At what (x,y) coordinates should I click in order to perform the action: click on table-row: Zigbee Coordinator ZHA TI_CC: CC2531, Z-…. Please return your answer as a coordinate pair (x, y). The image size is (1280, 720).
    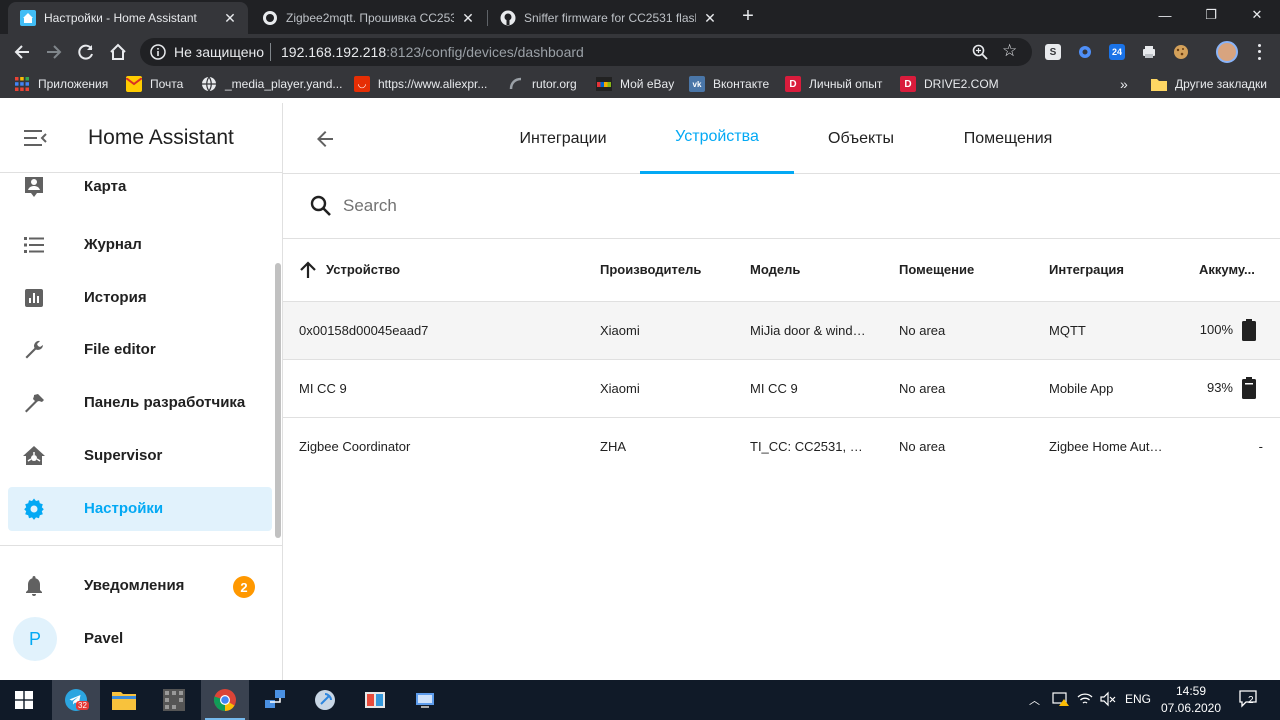
    Looking at the image, I should click on (781, 447).